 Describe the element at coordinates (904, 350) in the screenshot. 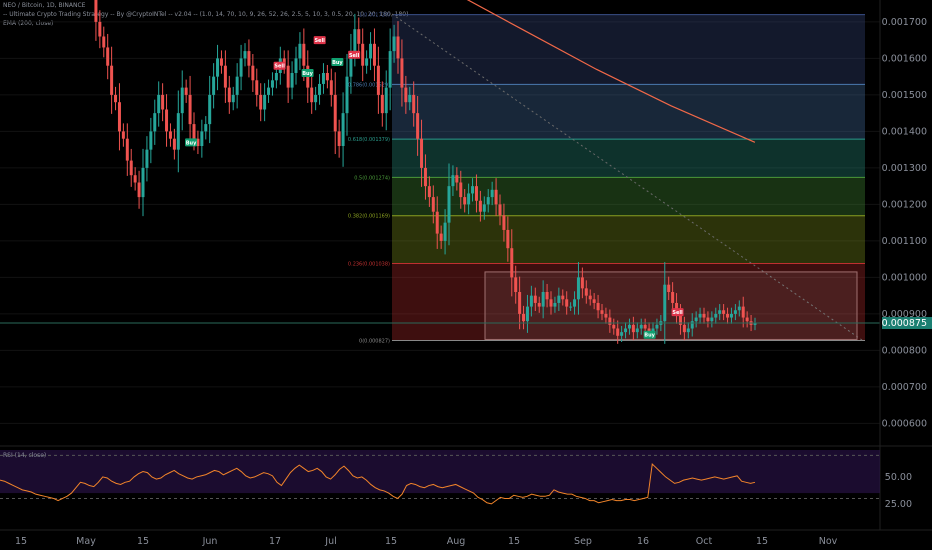

I see `price-axis-tick: 0.000800` at that location.